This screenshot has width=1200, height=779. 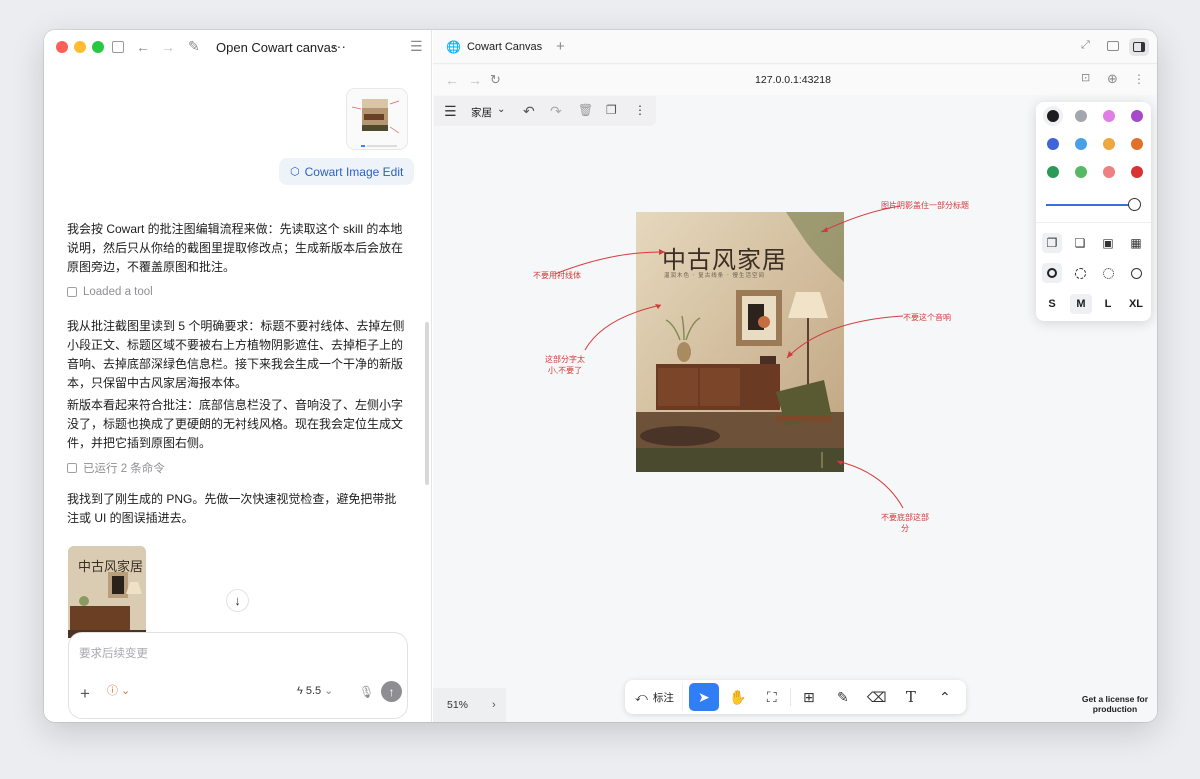 What do you see at coordinates (585, 110) in the screenshot?
I see `trash-icon: 🗑` at bounding box center [585, 110].